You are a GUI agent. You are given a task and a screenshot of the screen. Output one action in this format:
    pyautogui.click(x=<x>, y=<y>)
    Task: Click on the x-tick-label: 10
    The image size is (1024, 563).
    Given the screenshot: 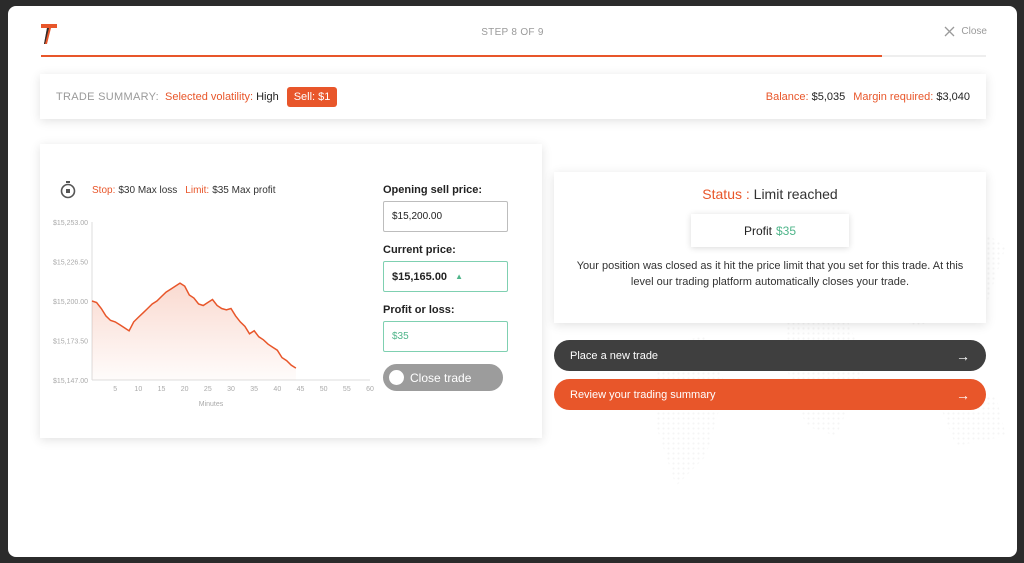 What is the action you would take?
    pyautogui.click(x=138, y=389)
    